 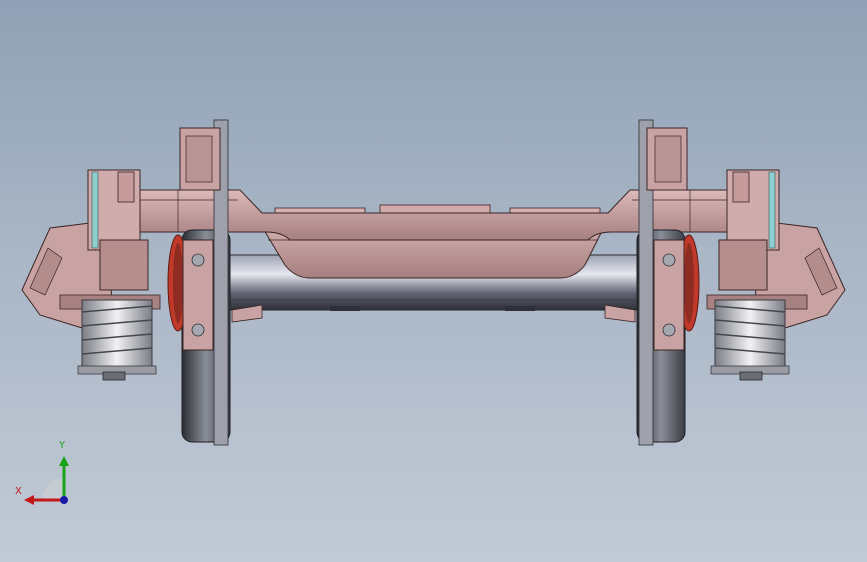 What do you see at coordinates (190, 292) in the screenshot?
I see `left-brake-disc` at bounding box center [190, 292].